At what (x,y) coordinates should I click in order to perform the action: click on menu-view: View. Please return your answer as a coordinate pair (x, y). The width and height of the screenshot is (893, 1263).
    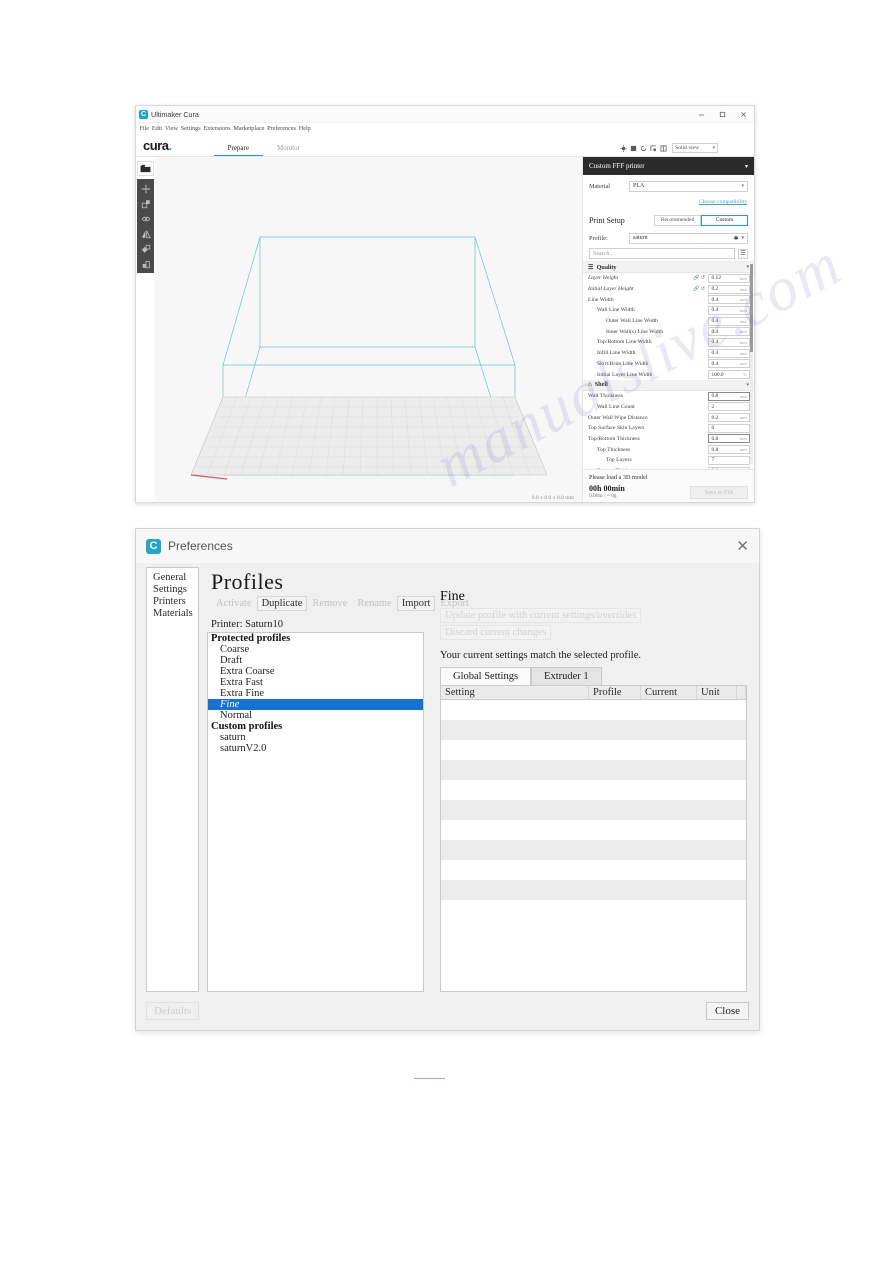
    Looking at the image, I should click on (172, 128).